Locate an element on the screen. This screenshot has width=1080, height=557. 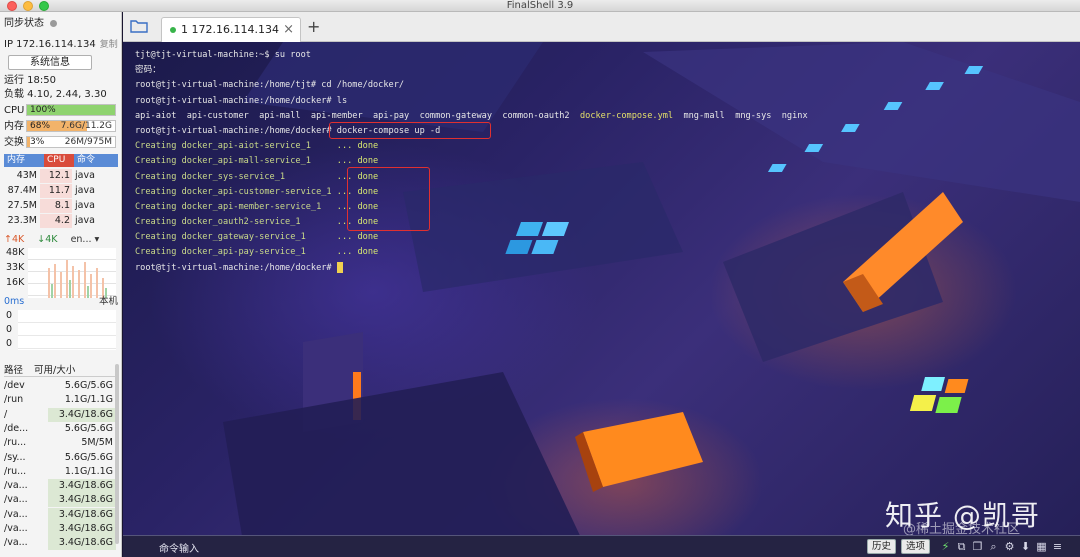
terminal-line-text: tjt@tjt-virtual-machine:~$ su root is located at coordinates (223, 55).